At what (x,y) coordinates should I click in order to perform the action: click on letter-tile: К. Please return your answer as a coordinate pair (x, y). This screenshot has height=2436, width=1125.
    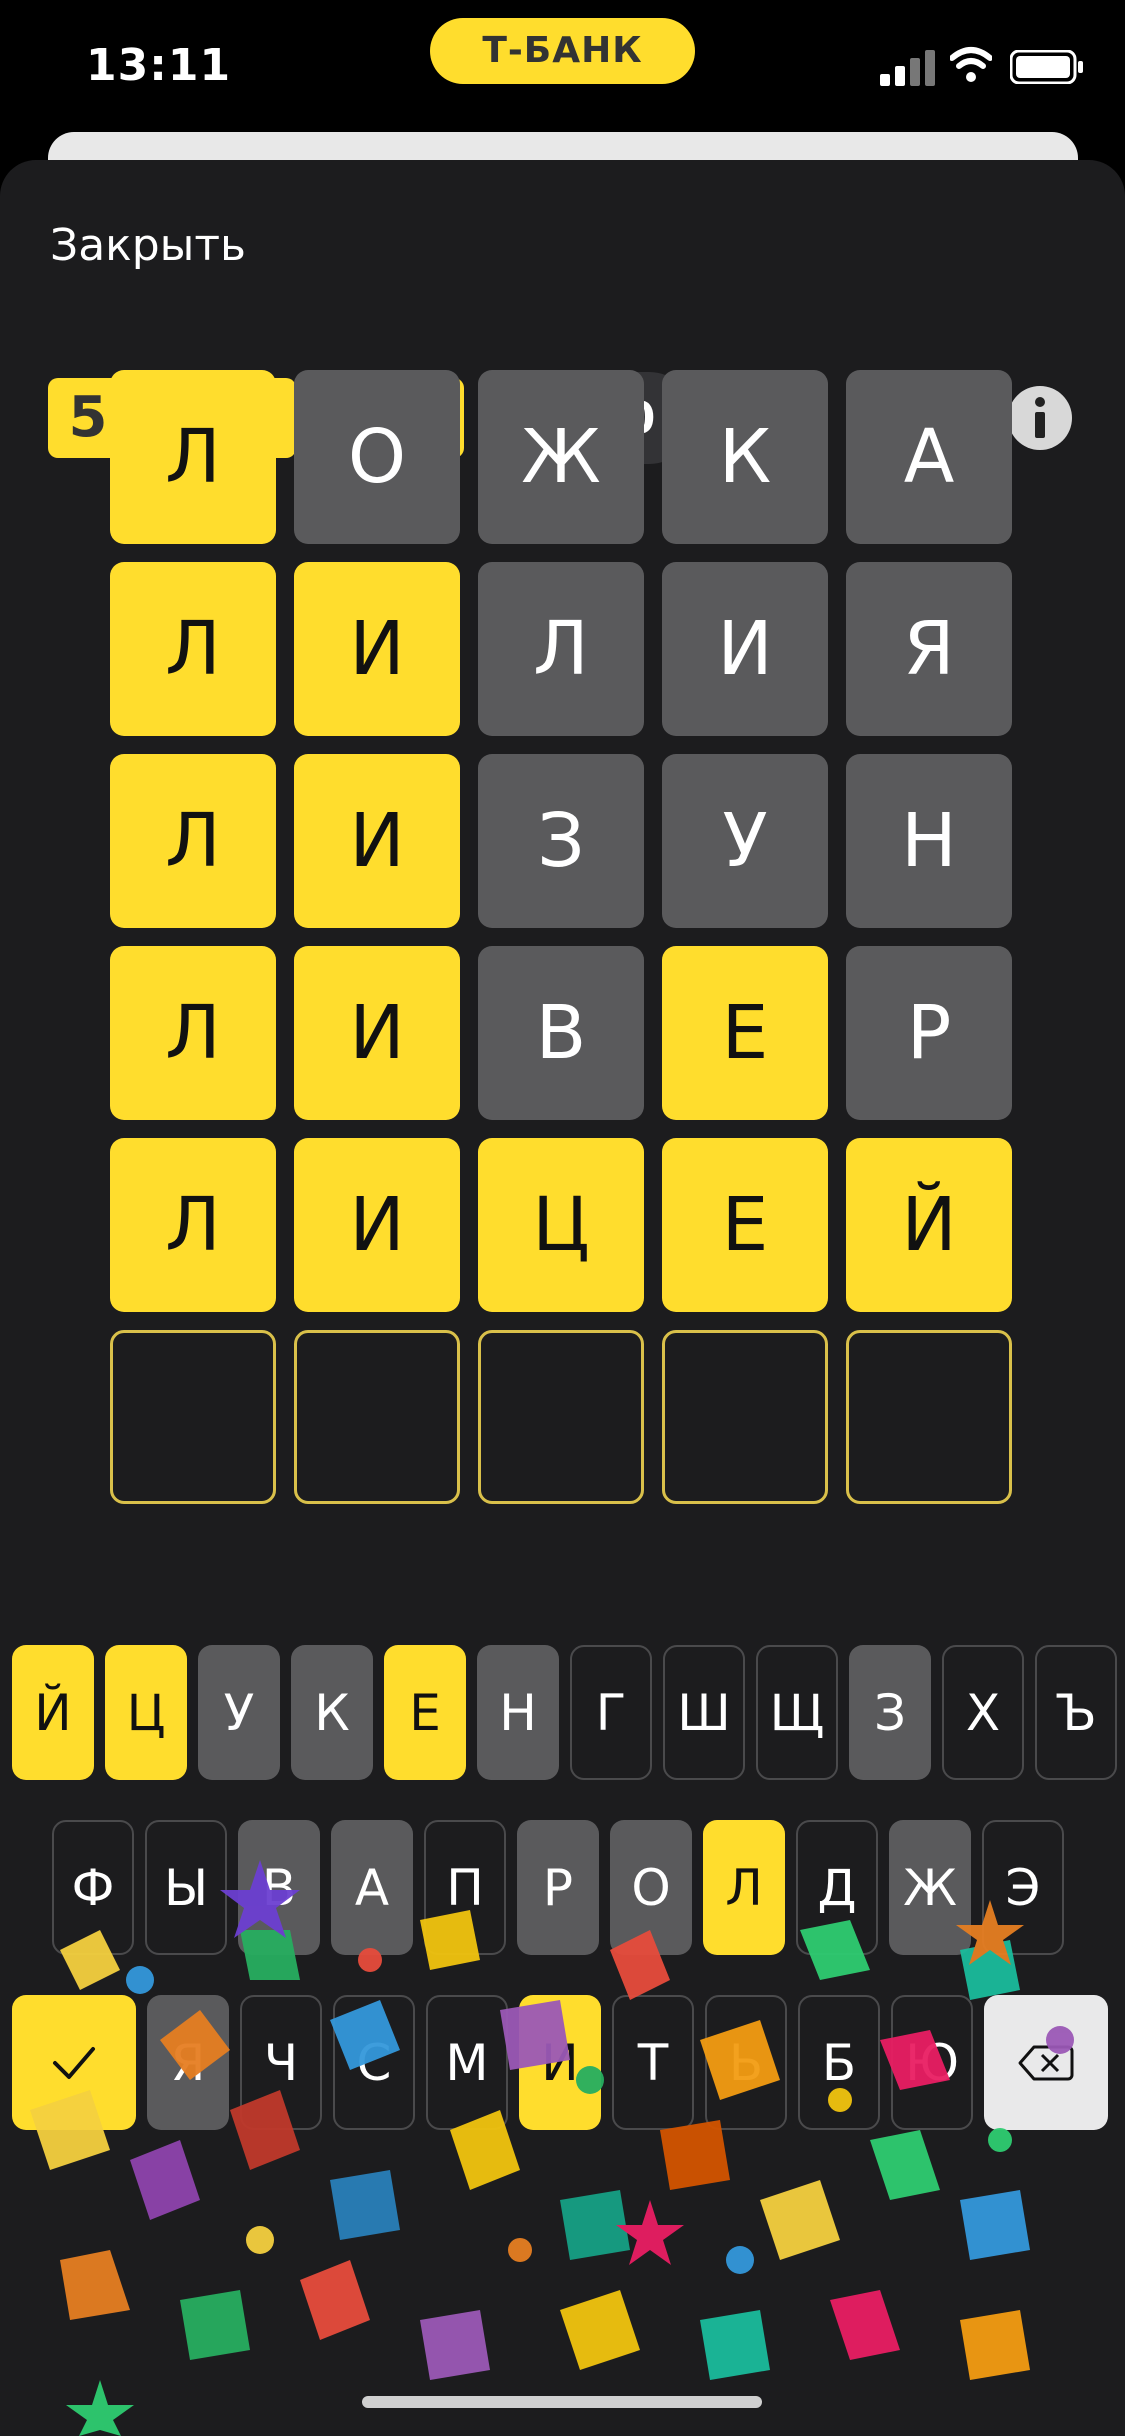
    Looking at the image, I should click on (745, 457).